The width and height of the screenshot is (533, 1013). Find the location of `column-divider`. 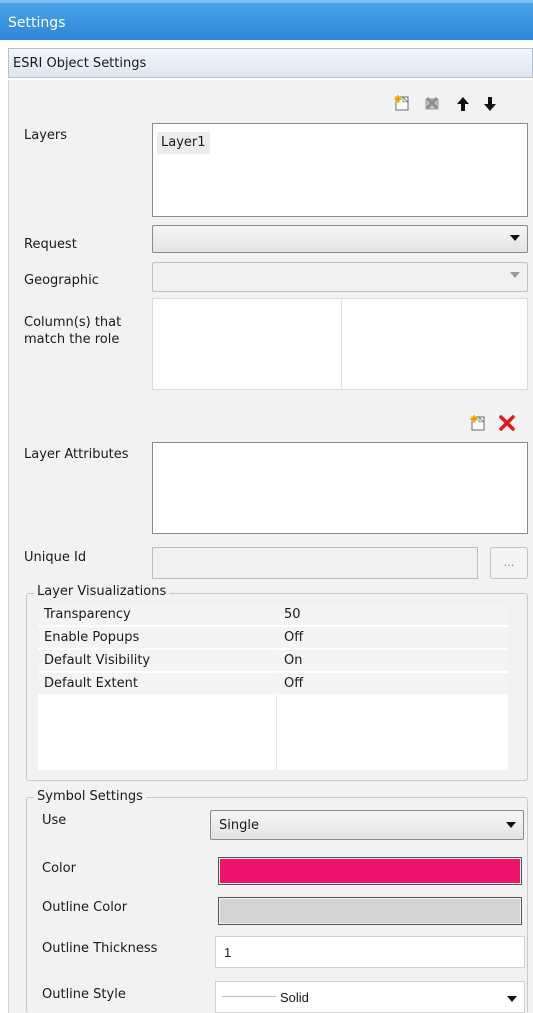

column-divider is located at coordinates (341, 344).